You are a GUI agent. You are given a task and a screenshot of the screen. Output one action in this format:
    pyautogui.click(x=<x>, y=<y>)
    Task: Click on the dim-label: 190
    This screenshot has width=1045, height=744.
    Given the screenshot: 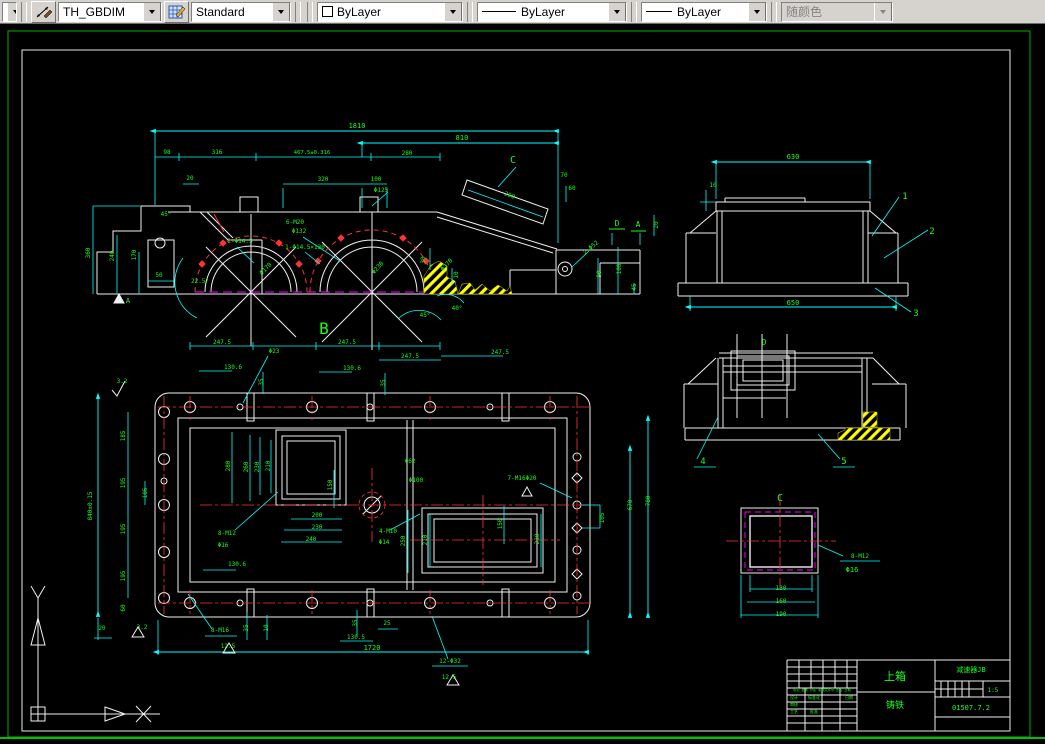 What is the action you would take?
    pyautogui.click(x=781, y=614)
    